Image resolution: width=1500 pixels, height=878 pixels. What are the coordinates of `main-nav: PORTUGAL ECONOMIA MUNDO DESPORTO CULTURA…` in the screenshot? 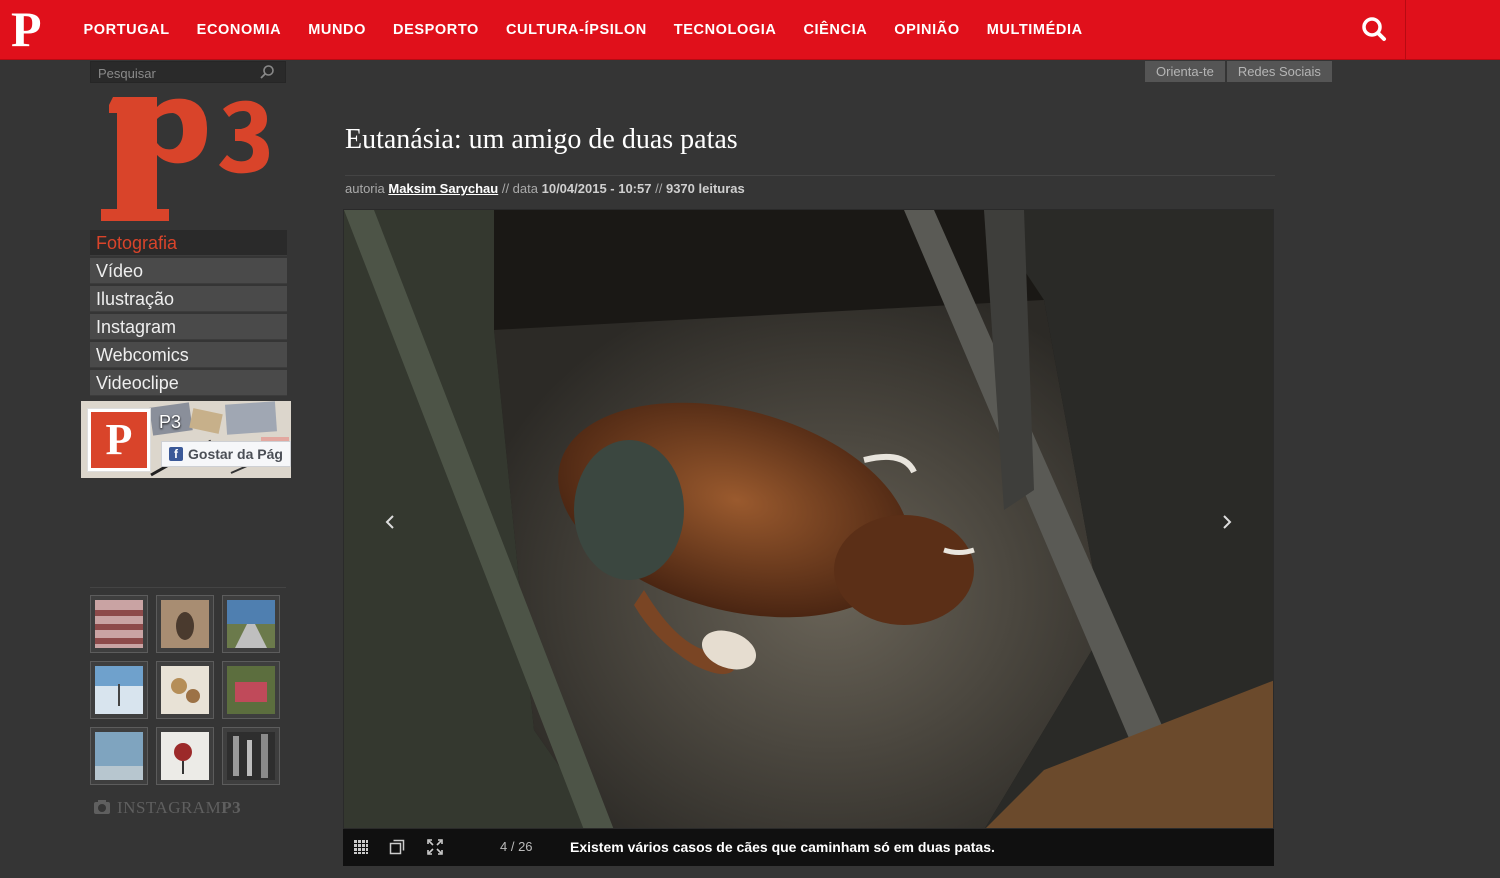 It's located at (583, 29).